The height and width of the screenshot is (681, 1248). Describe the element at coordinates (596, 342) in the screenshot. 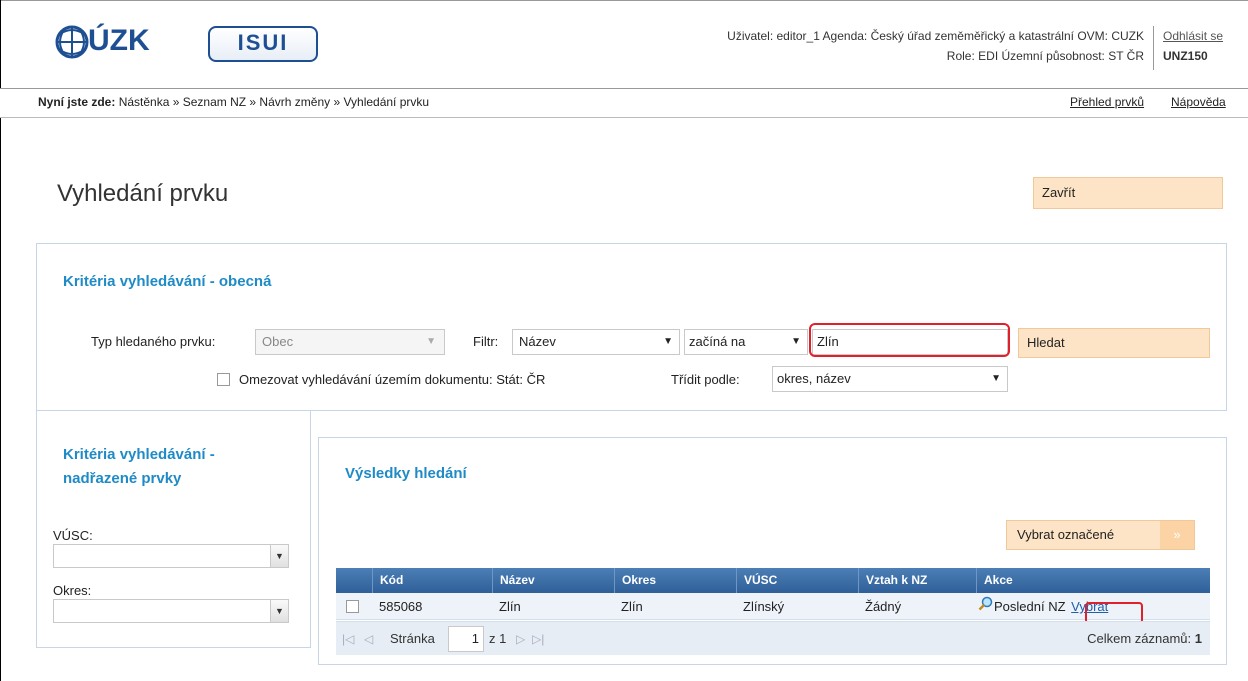

I see `filter-field-select: Název ▼` at that location.